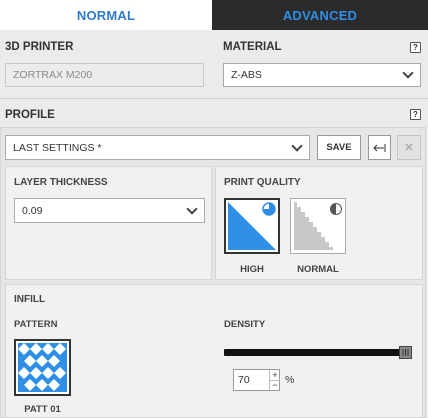 This screenshot has height=418, width=428. I want to click on material-select: Z-ABS, so click(322, 75).